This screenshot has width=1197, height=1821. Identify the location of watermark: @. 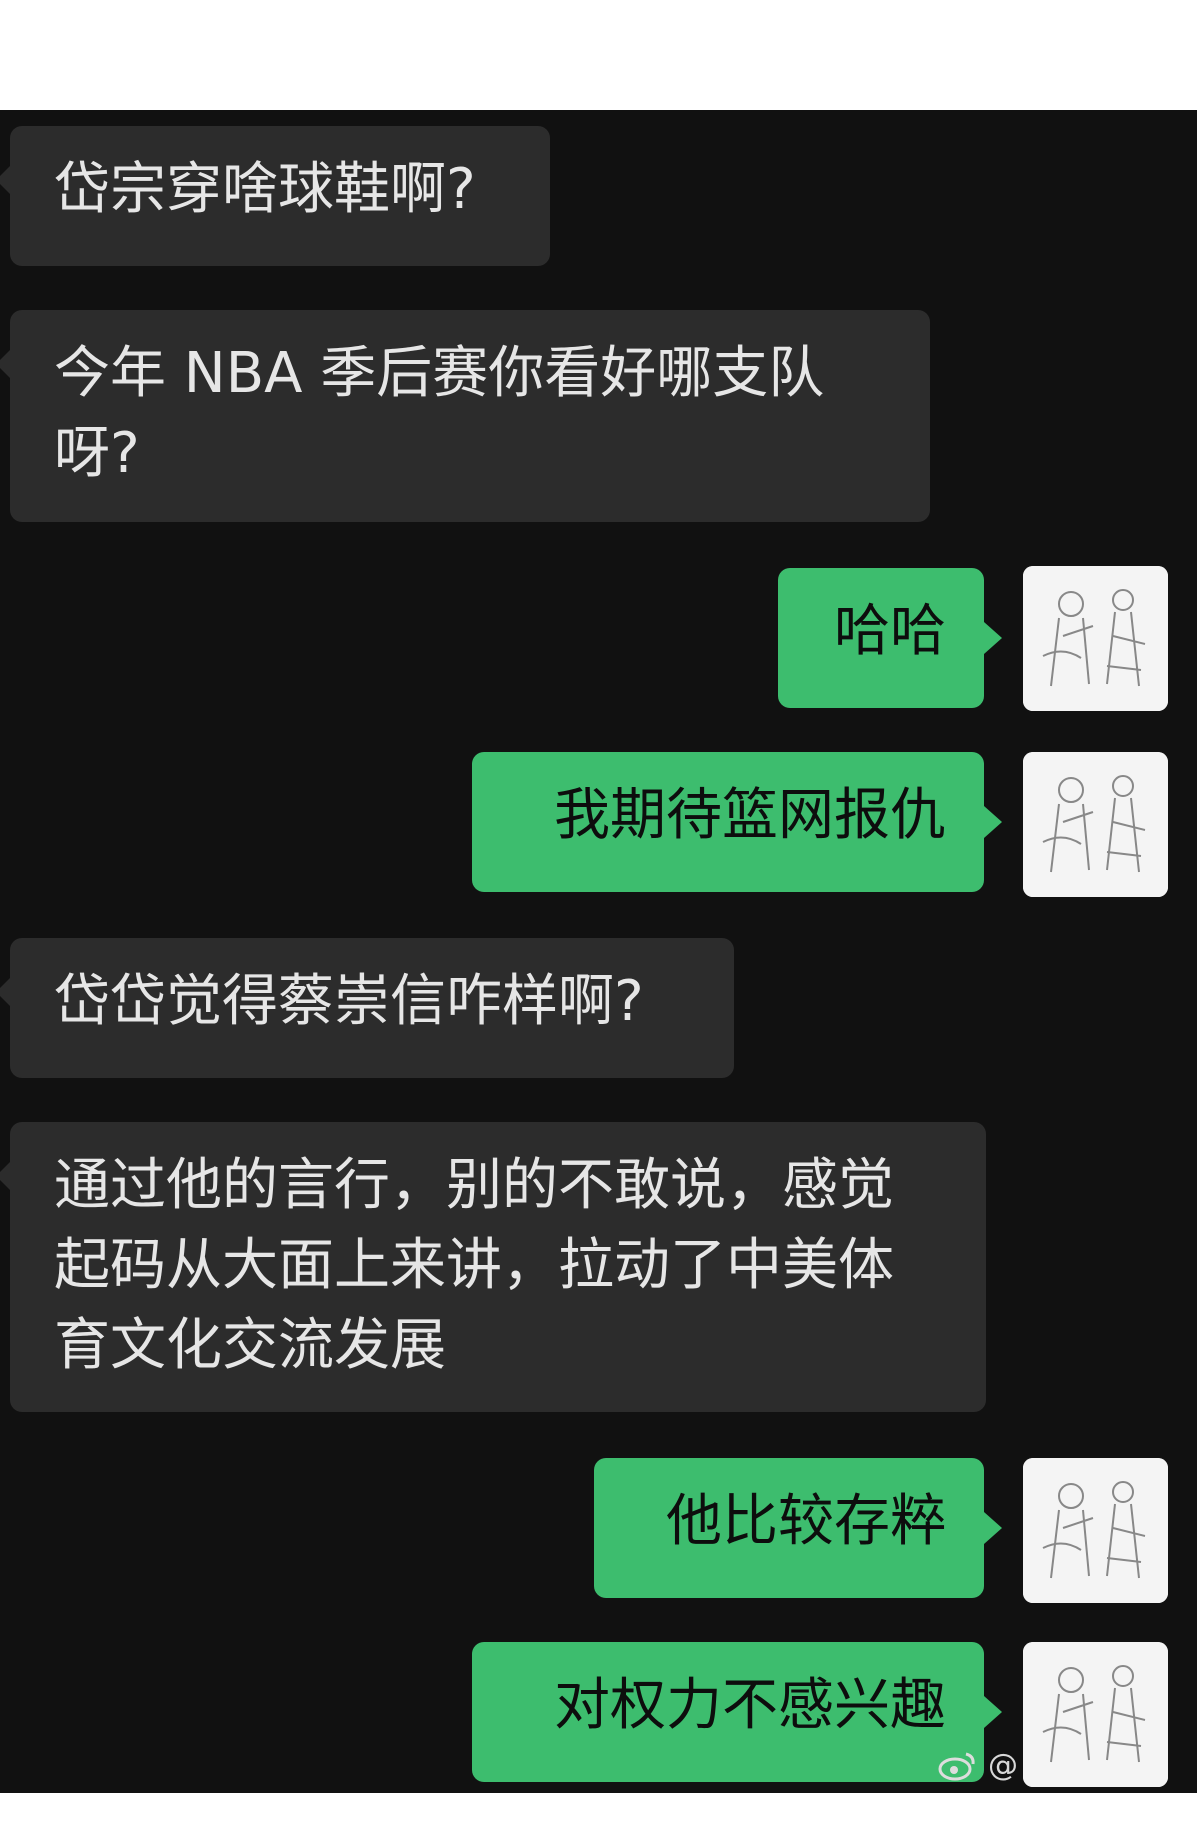
(978, 1765).